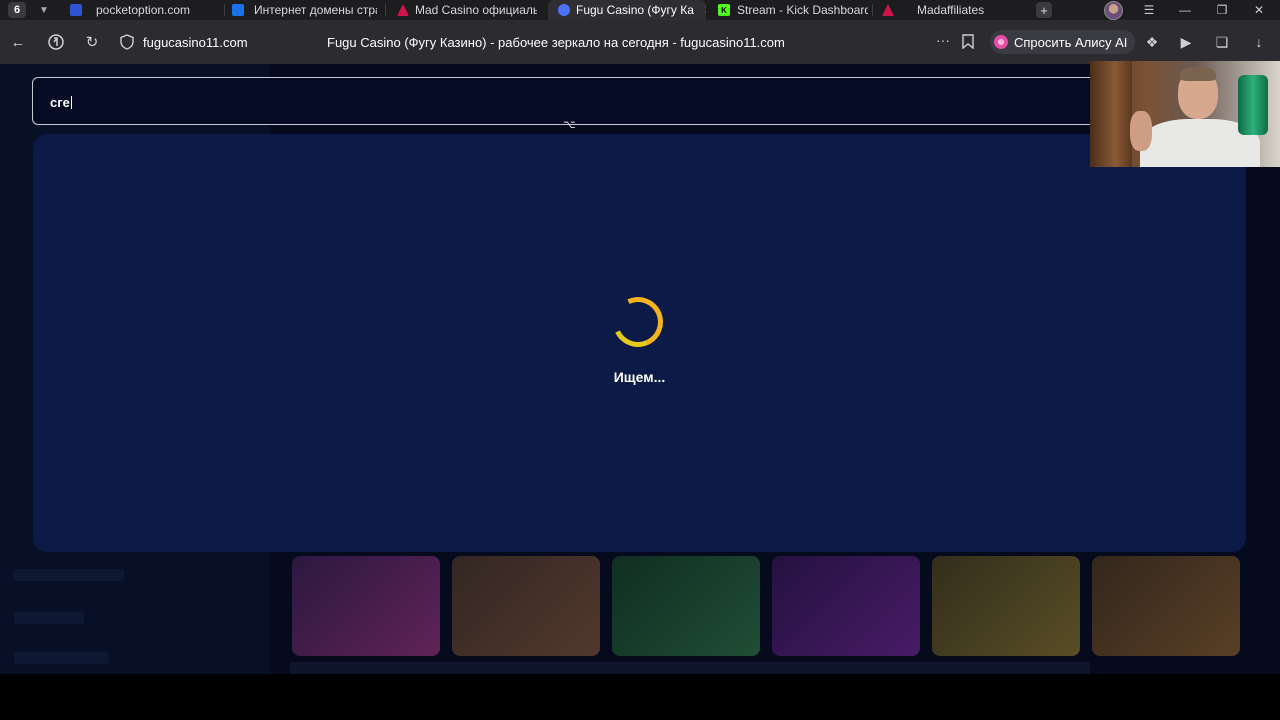 Image resolution: width=1280 pixels, height=720 pixels. What do you see at coordinates (564, 10) in the screenshot?
I see `fugu-favicon-icon` at bounding box center [564, 10].